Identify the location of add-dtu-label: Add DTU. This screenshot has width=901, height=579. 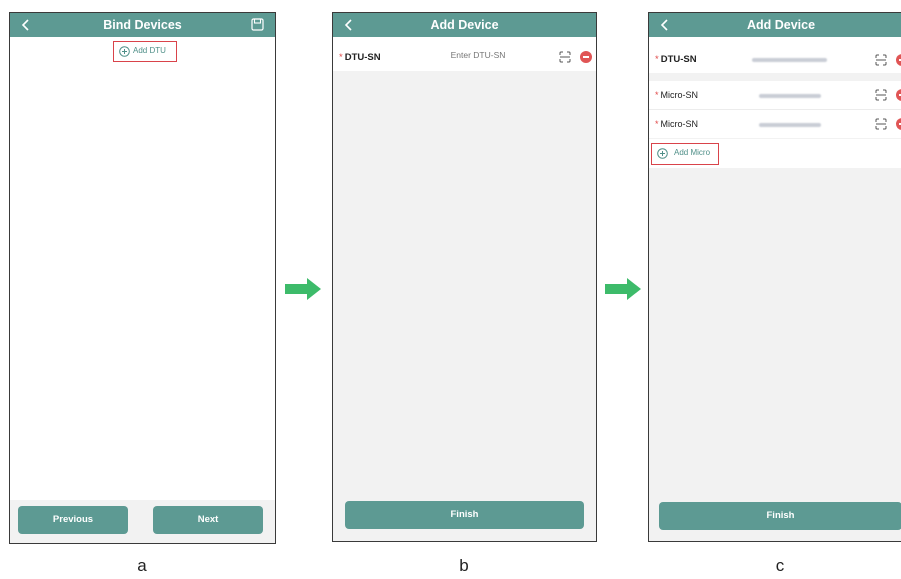
(149, 50).